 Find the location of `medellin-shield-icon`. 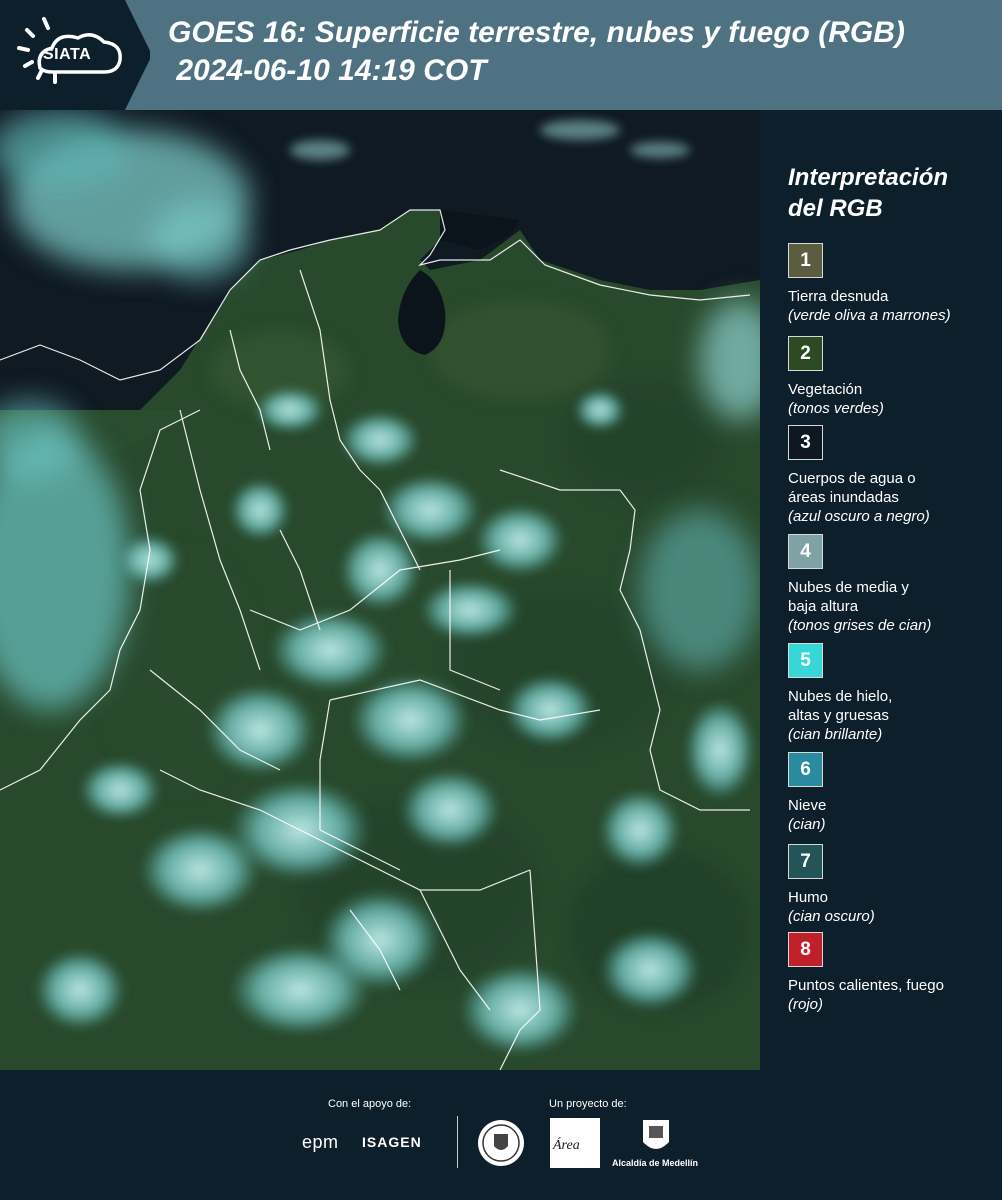

medellin-shield-icon is located at coordinates (656, 1134).